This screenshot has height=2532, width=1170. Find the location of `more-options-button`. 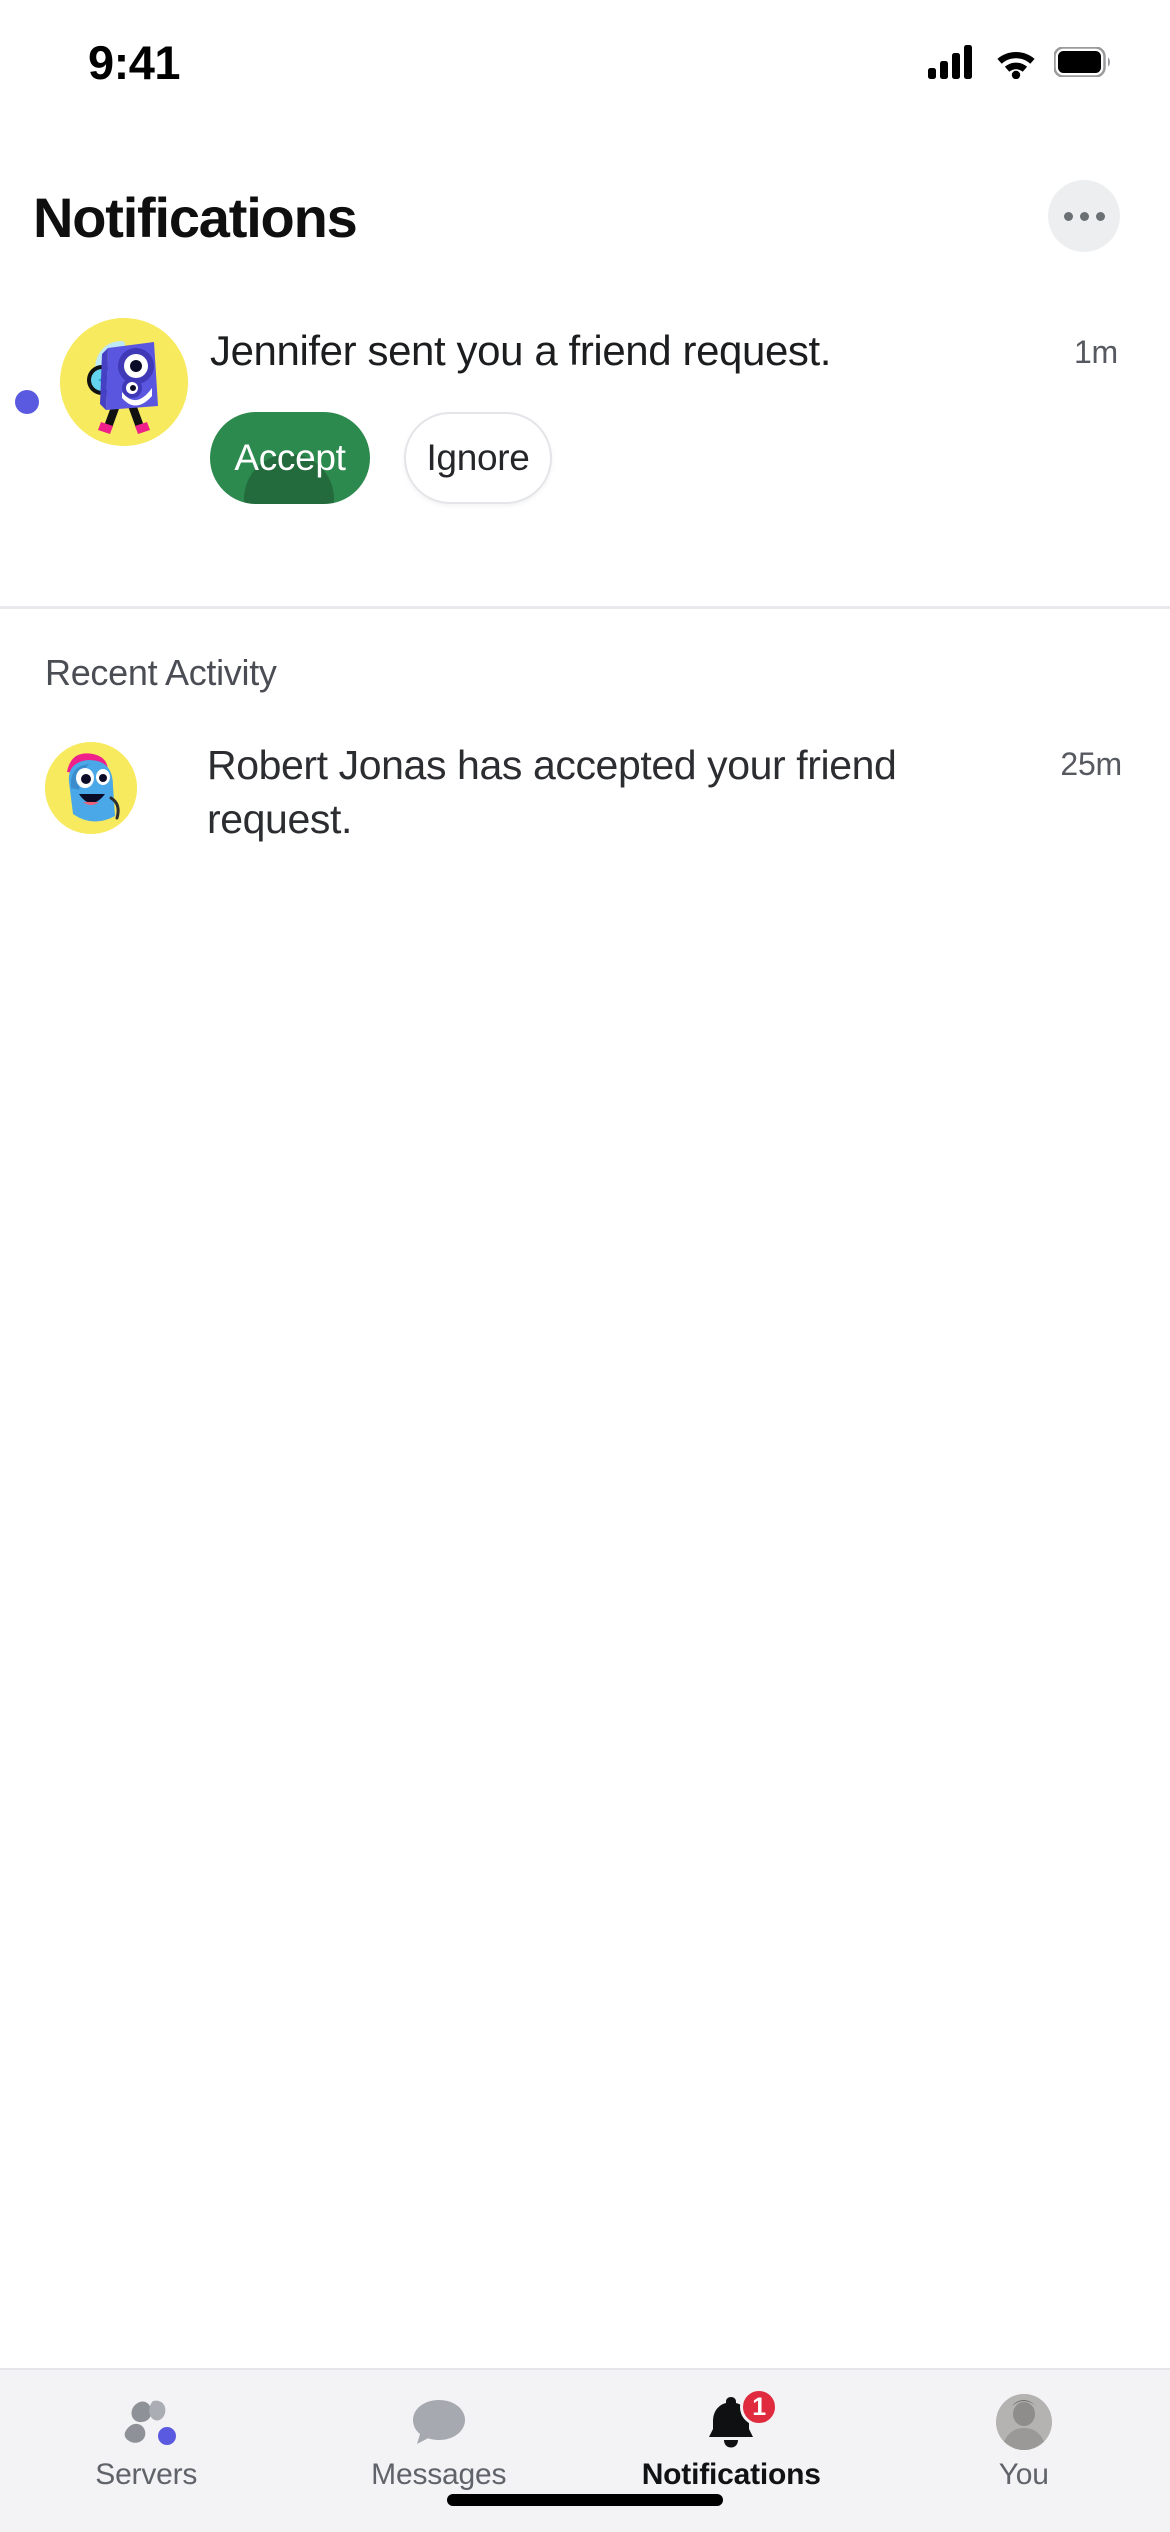

more-options-button is located at coordinates (1084, 216).